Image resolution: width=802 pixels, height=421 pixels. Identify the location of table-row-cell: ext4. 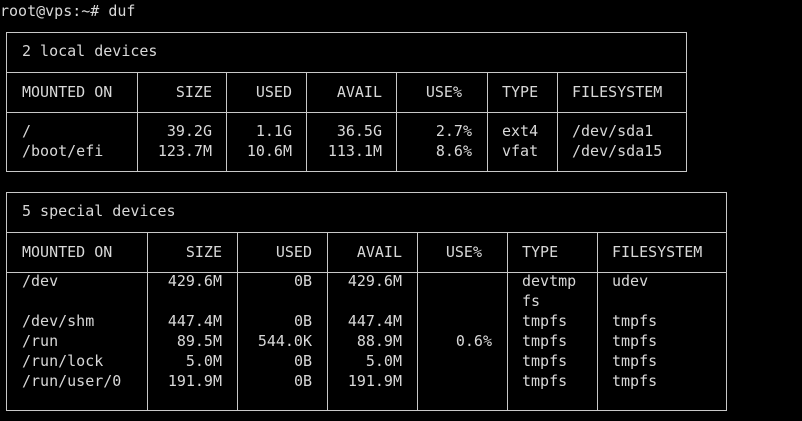
(520, 131).